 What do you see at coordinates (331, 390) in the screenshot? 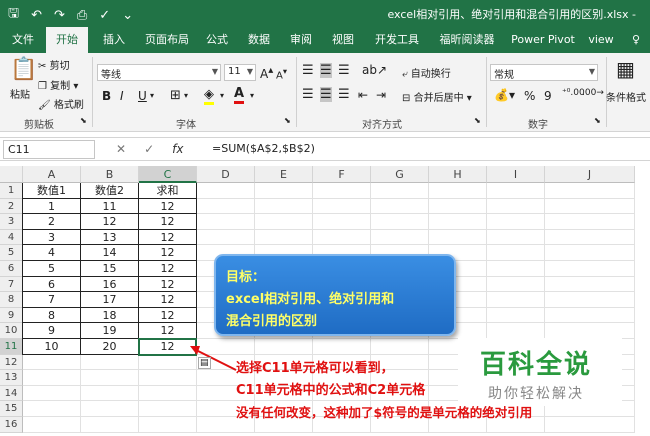
I see `annotation-line-2: C11单元格中的公式和C2单元格` at bounding box center [331, 390].